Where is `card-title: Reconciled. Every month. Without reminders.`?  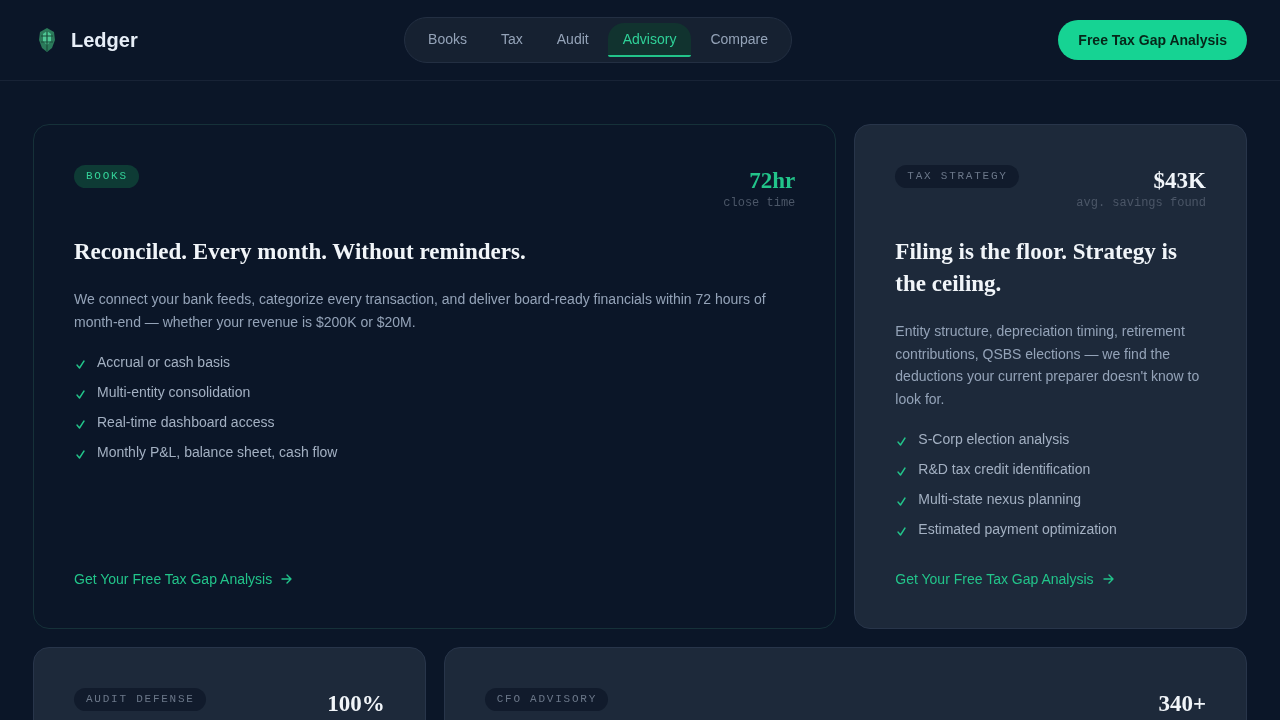
card-title: Reconciled. Every month. Without reminders. is located at coordinates (300, 252).